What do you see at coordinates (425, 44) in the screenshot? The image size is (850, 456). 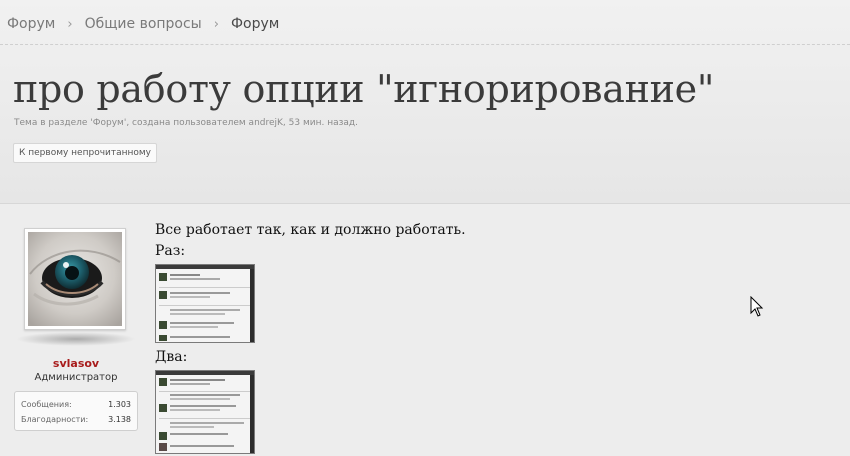 I see `divider` at bounding box center [425, 44].